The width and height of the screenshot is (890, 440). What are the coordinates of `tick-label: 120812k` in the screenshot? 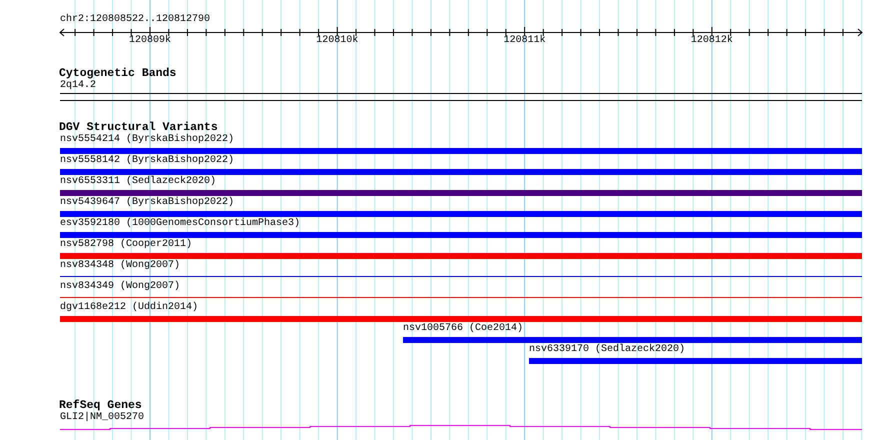 It's located at (711, 41).